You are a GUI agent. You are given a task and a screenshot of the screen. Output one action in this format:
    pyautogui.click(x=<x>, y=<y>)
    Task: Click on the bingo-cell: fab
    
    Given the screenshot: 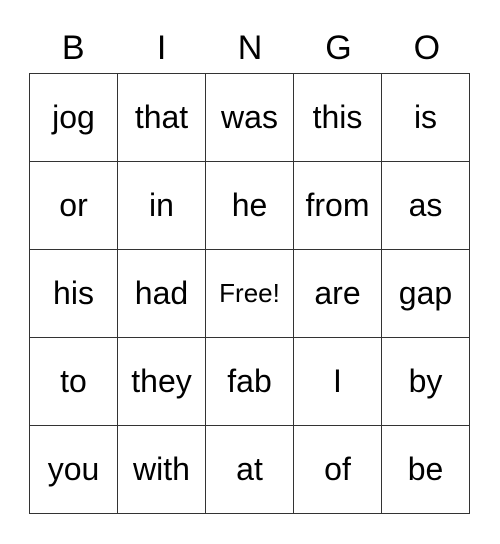 What is the action you would take?
    pyautogui.click(x=249, y=381)
    